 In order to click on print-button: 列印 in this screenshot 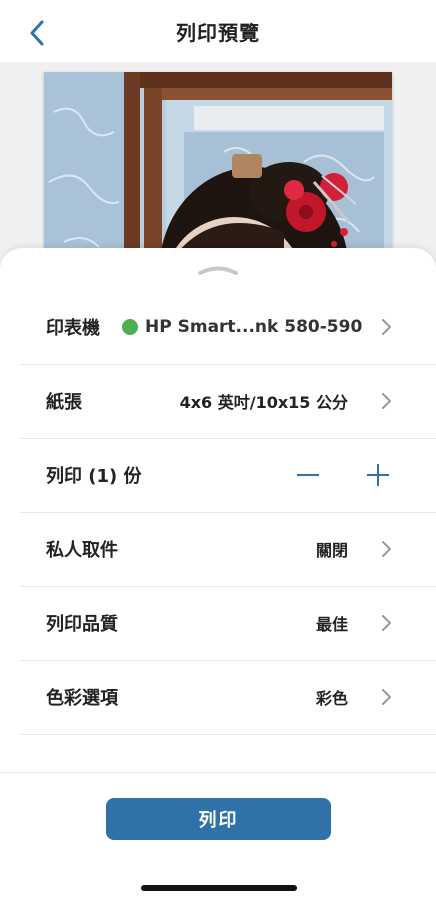, I will do `click(218, 819)`.